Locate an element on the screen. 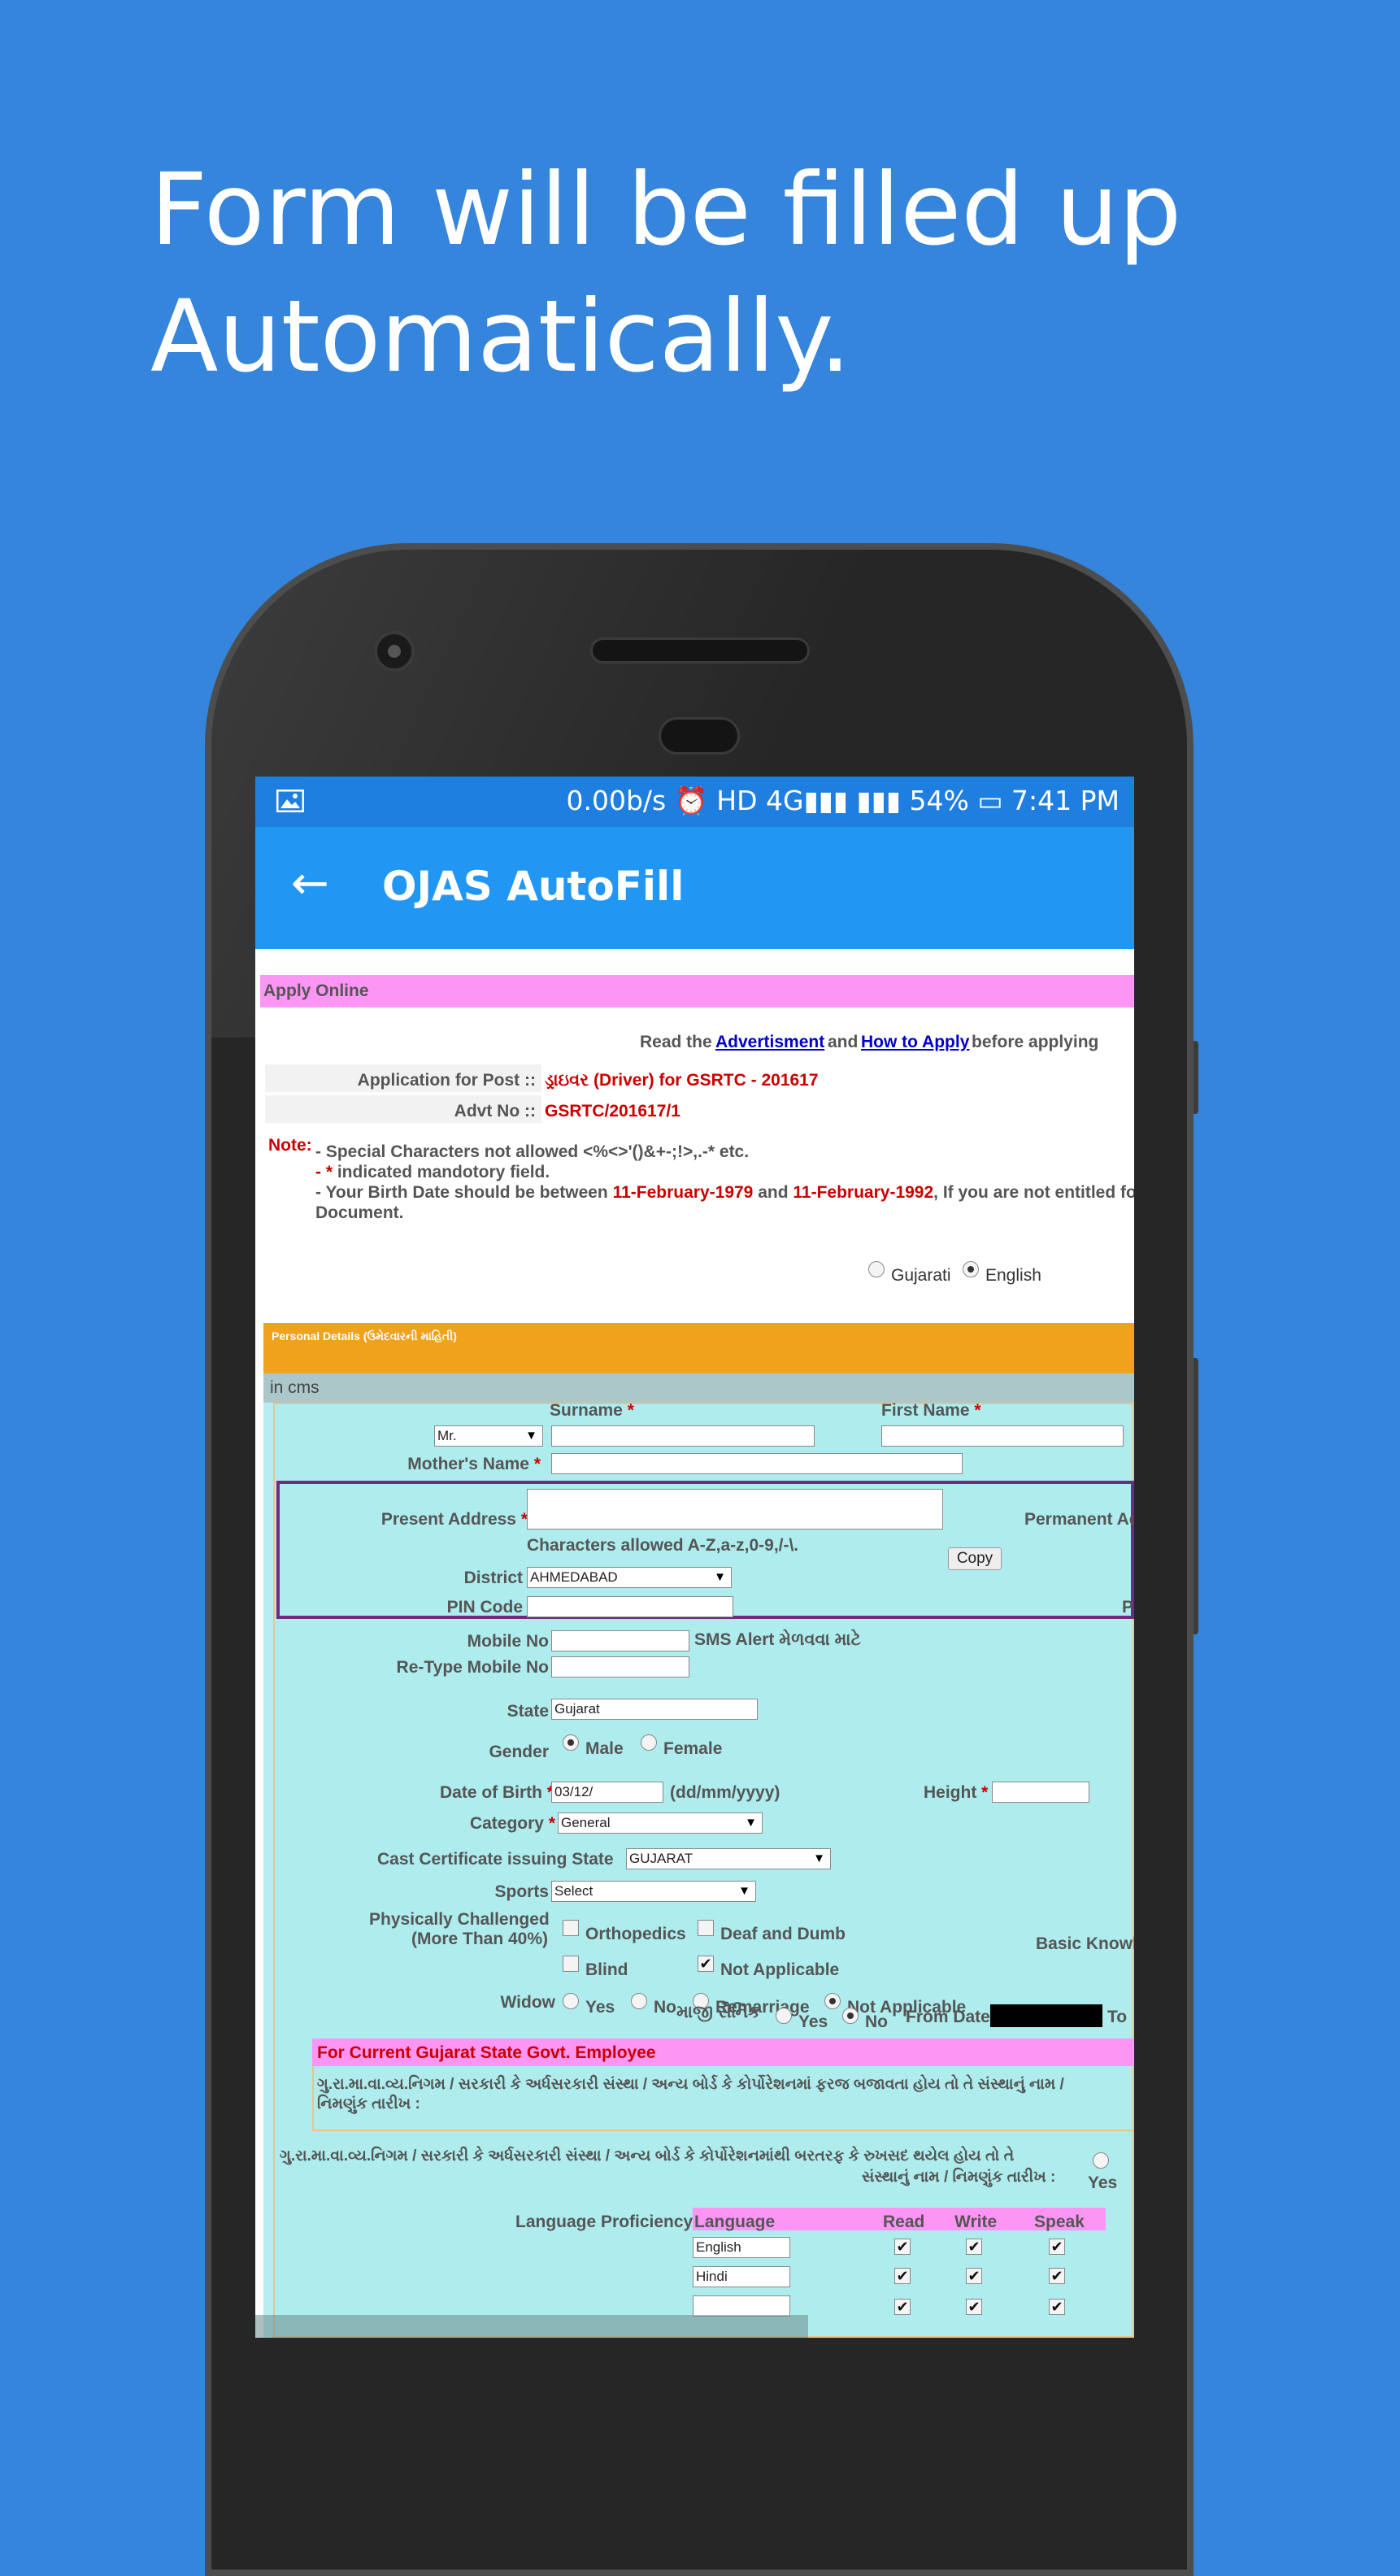  gender-female-radio is located at coordinates (649, 1743).